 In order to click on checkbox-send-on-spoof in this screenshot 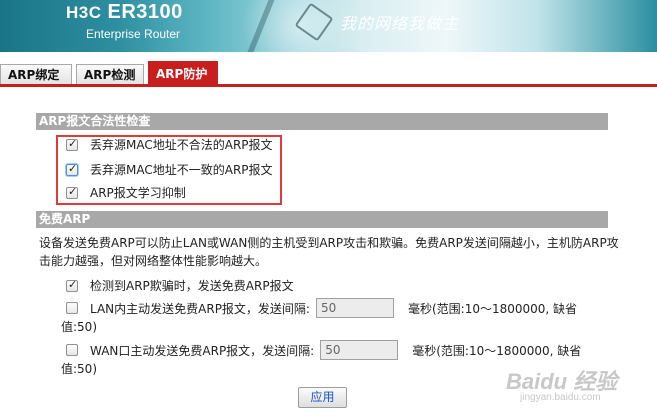, I will do `click(72, 285)`.